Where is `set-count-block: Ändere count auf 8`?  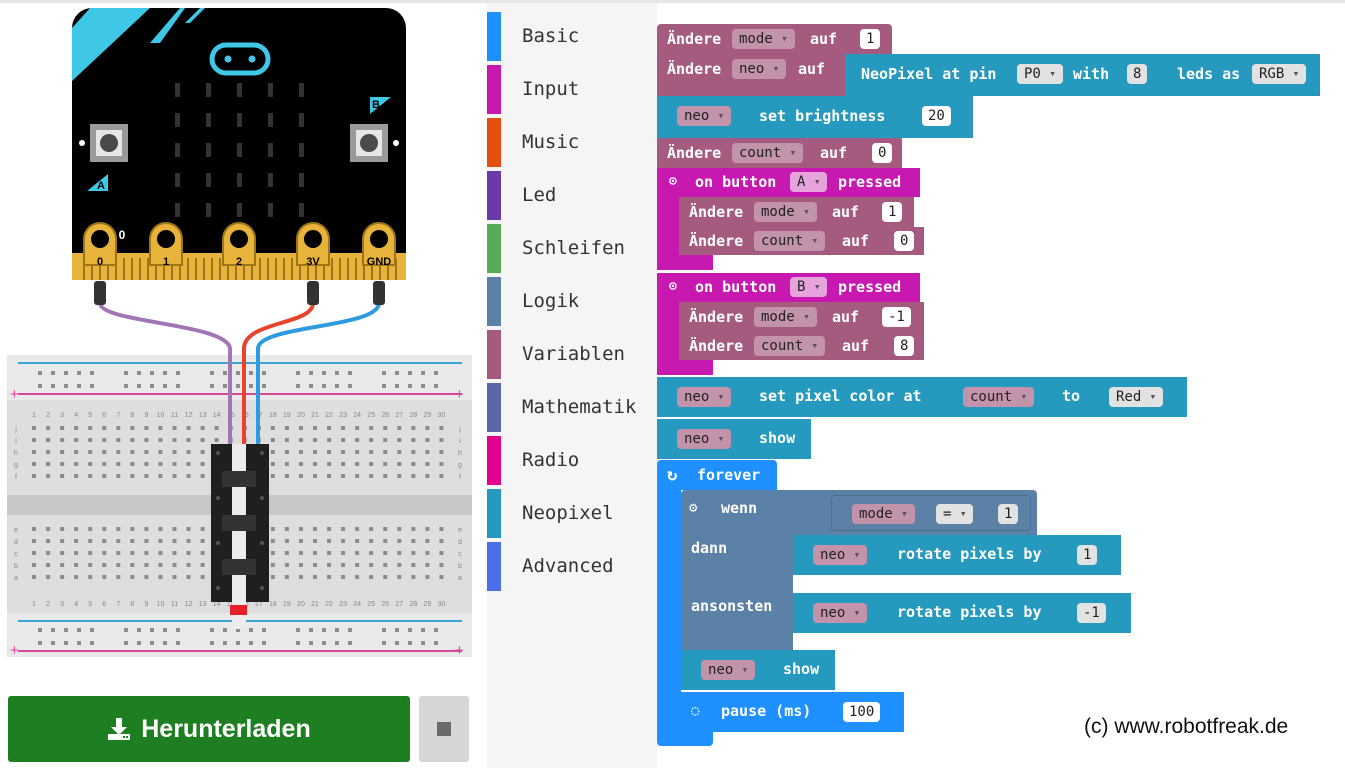 set-count-block: Ändere count auf 8 is located at coordinates (801, 346).